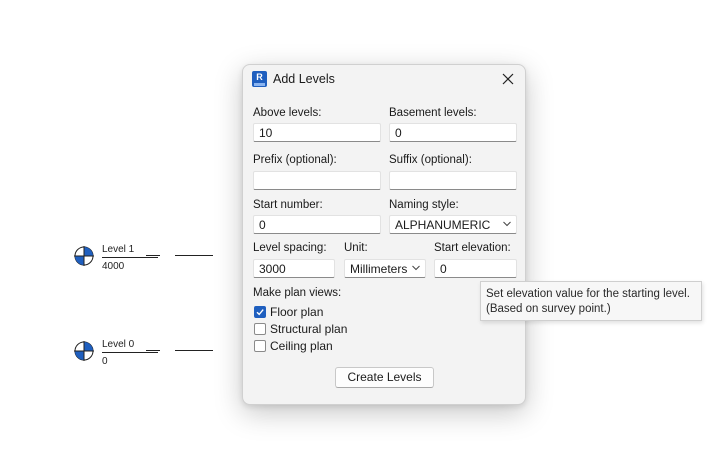 This screenshot has height=466, width=718. Describe the element at coordinates (384, 80) in the screenshot. I see `dialog-titlebar: R Add Levels` at that location.